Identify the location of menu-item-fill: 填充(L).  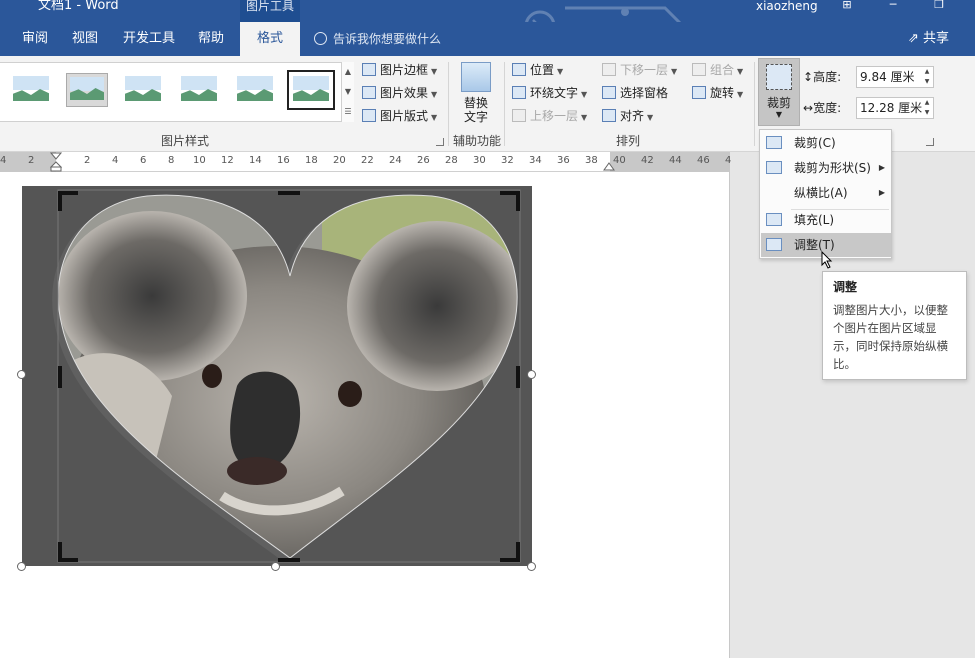
(826, 220).